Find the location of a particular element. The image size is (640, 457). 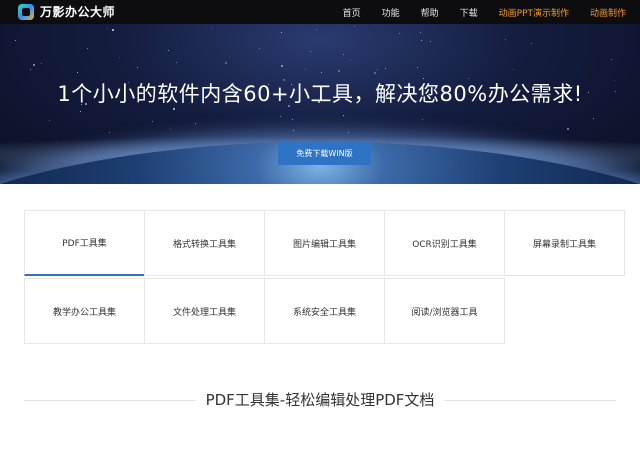

tab-screen-record: 屏幕录制工具集 is located at coordinates (564, 243).